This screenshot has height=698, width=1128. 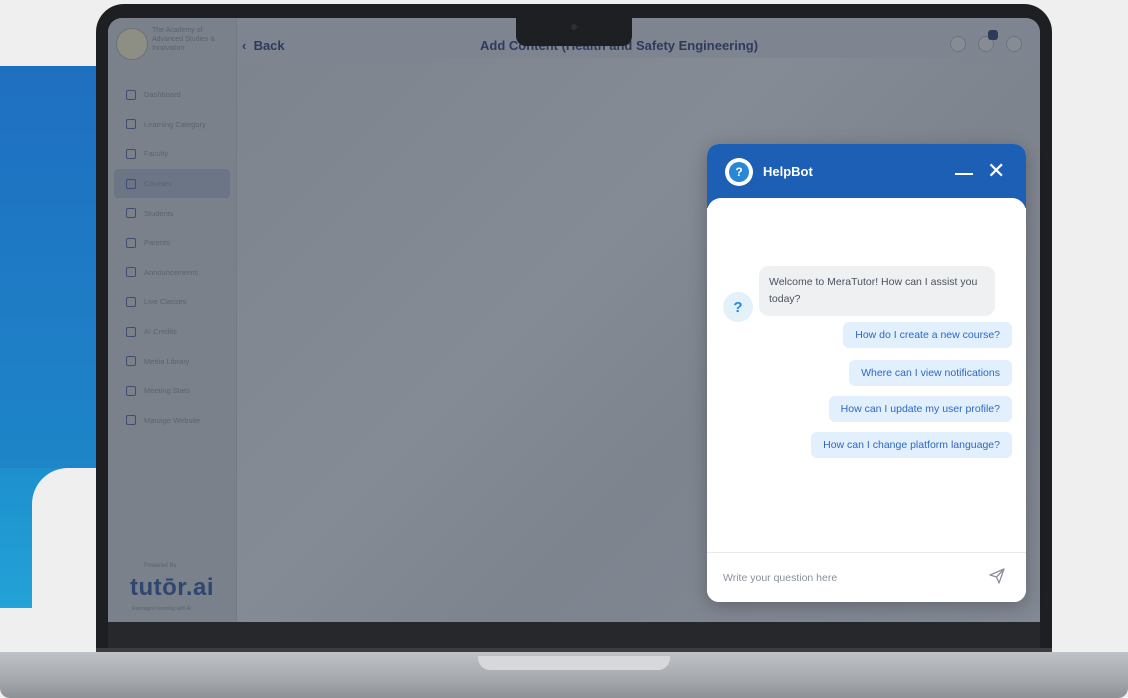 What do you see at coordinates (997, 576) in the screenshot?
I see `send-icon` at bounding box center [997, 576].